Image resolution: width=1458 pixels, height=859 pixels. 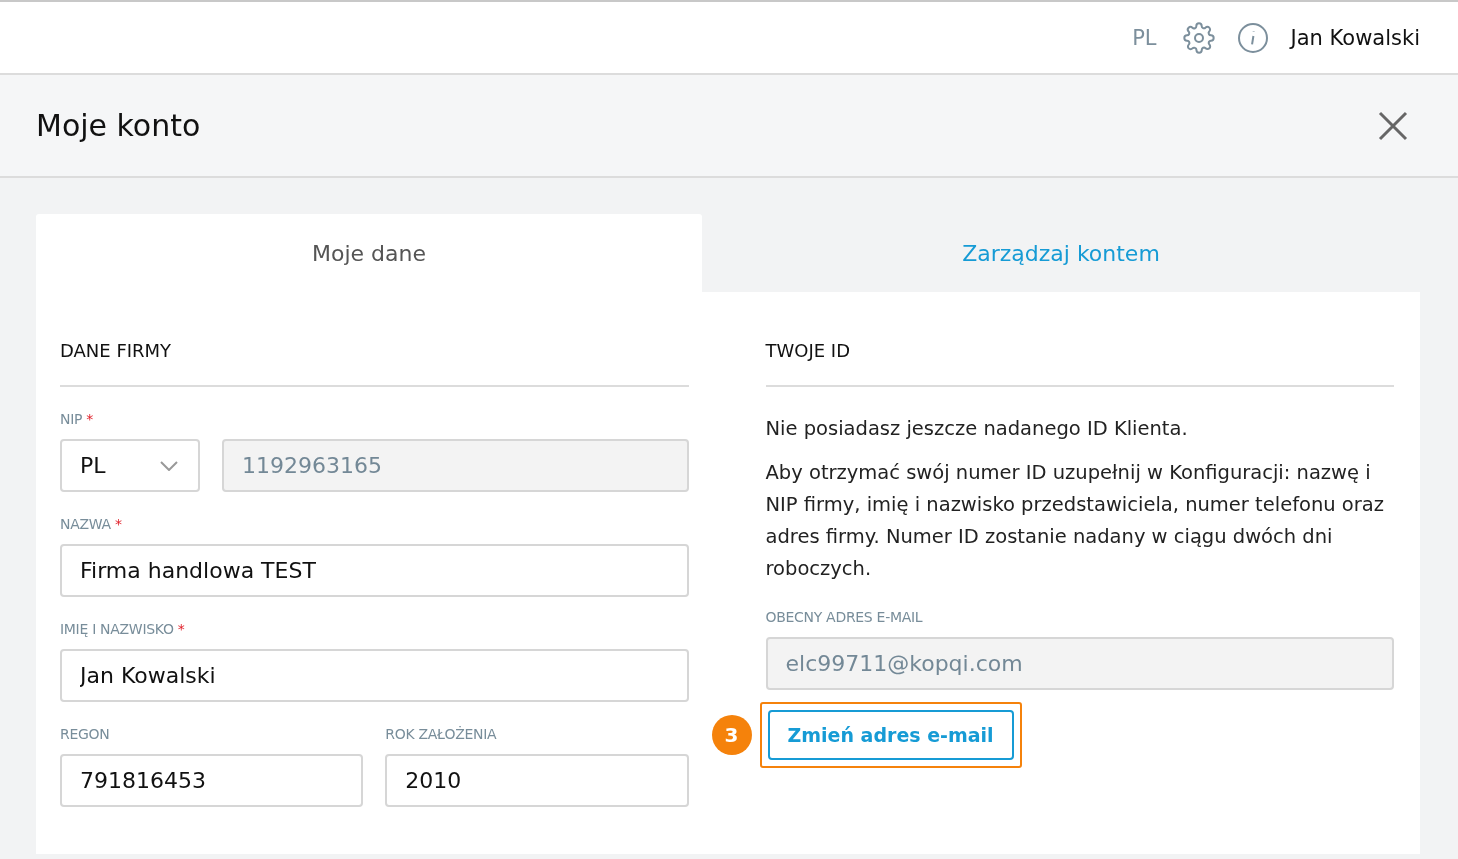 I want to click on tab: Moje dane, so click(x=369, y=253).